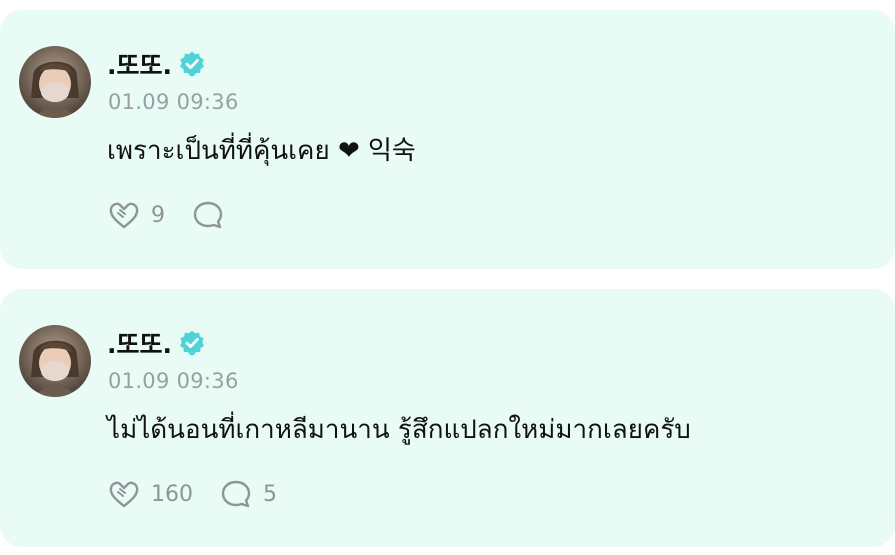 The height and width of the screenshot is (555, 895). What do you see at coordinates (158, 215) in the screenshot?
I see `reaction-count: 9` at bounding box center [158, 215].